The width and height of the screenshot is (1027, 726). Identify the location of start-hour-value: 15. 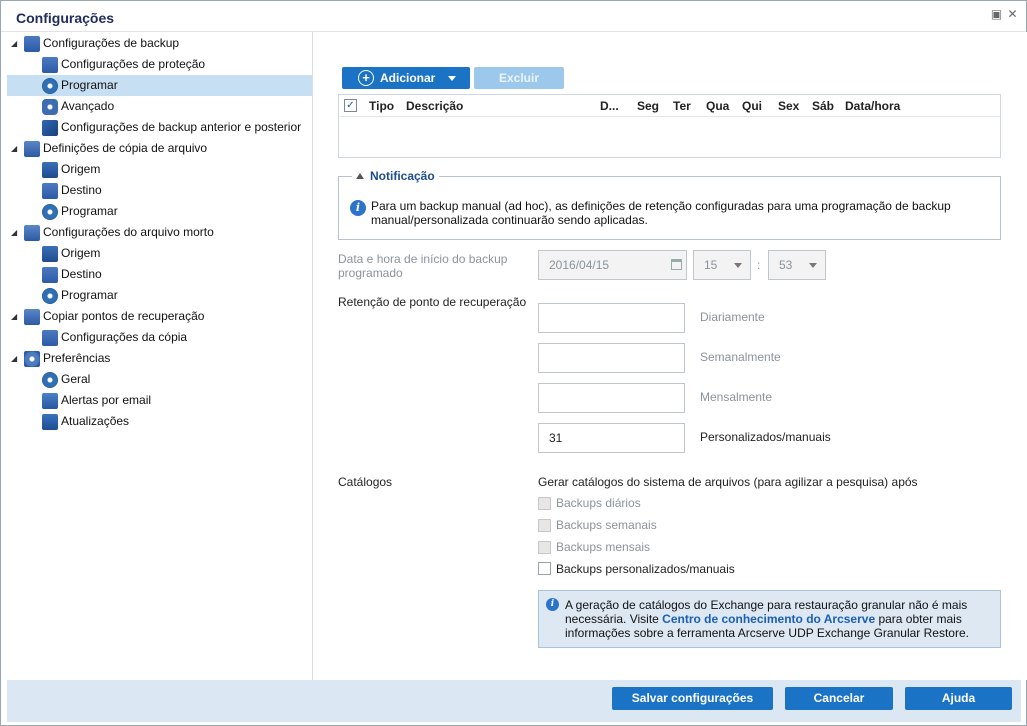
(711, 265).